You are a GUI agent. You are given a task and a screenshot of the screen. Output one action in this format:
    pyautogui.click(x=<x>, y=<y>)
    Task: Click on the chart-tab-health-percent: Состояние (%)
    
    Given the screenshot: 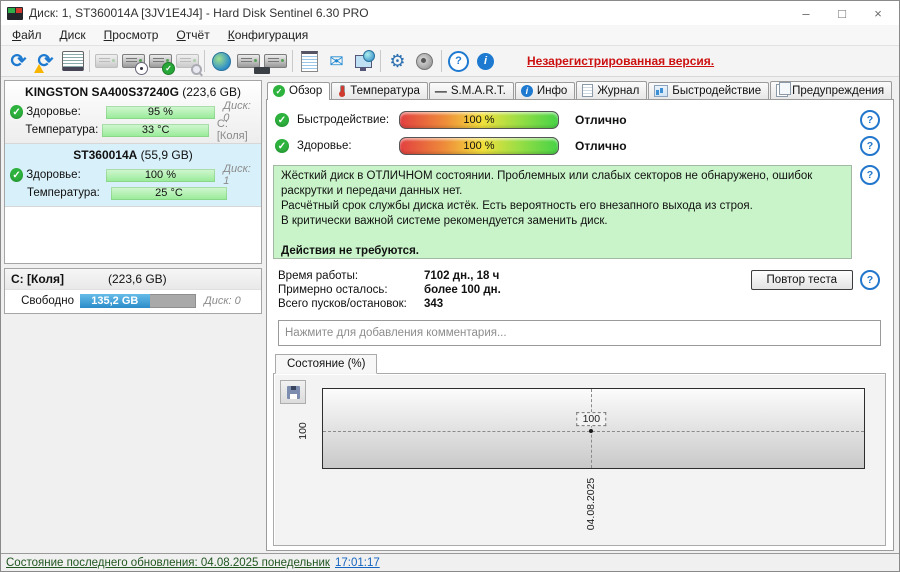 What is the action you would take?
    pyautogui.click(x=326, y=364)
    